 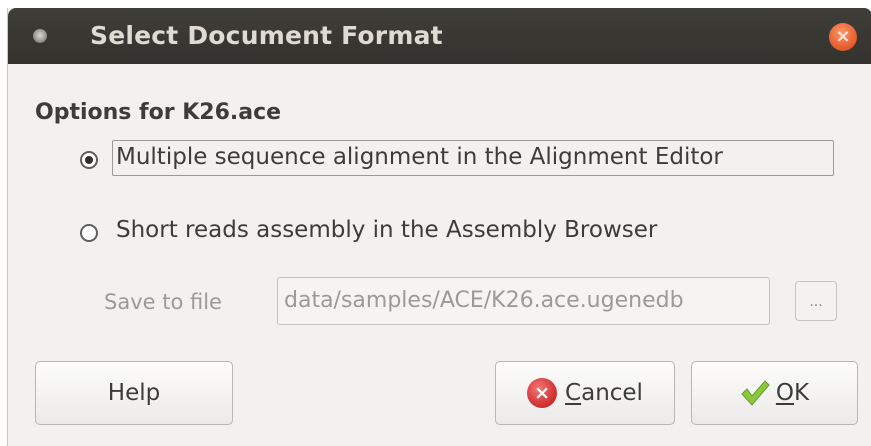 I want to click on cancel-label-rest: ancel, so click(x=612, y=393).